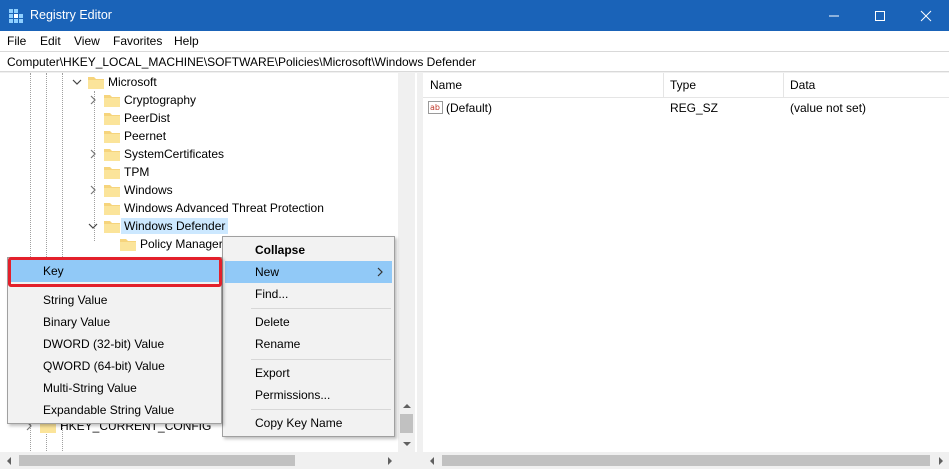 The height and width of the screenshot is (469, 949). What do you see at coordinates (308, 373) in the screenshot?
I see `menu-item-export: Export` at bounding box center [308, 373].